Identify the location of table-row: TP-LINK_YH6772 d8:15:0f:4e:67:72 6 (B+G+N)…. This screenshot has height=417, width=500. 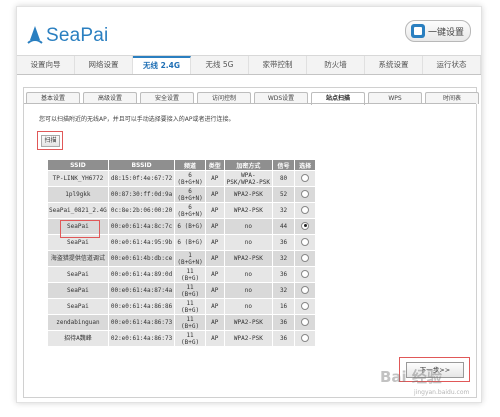
(181, 178).